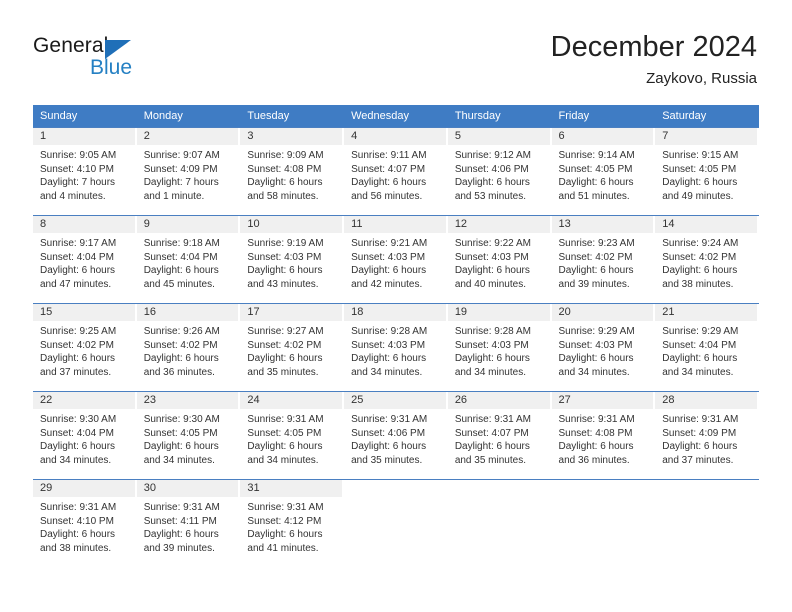 This screenshot has width=792, height=612. What do you see at coordinates (498, 224) in the screenshot?
I see `day-number: 12` at bounding box center [498, 224].